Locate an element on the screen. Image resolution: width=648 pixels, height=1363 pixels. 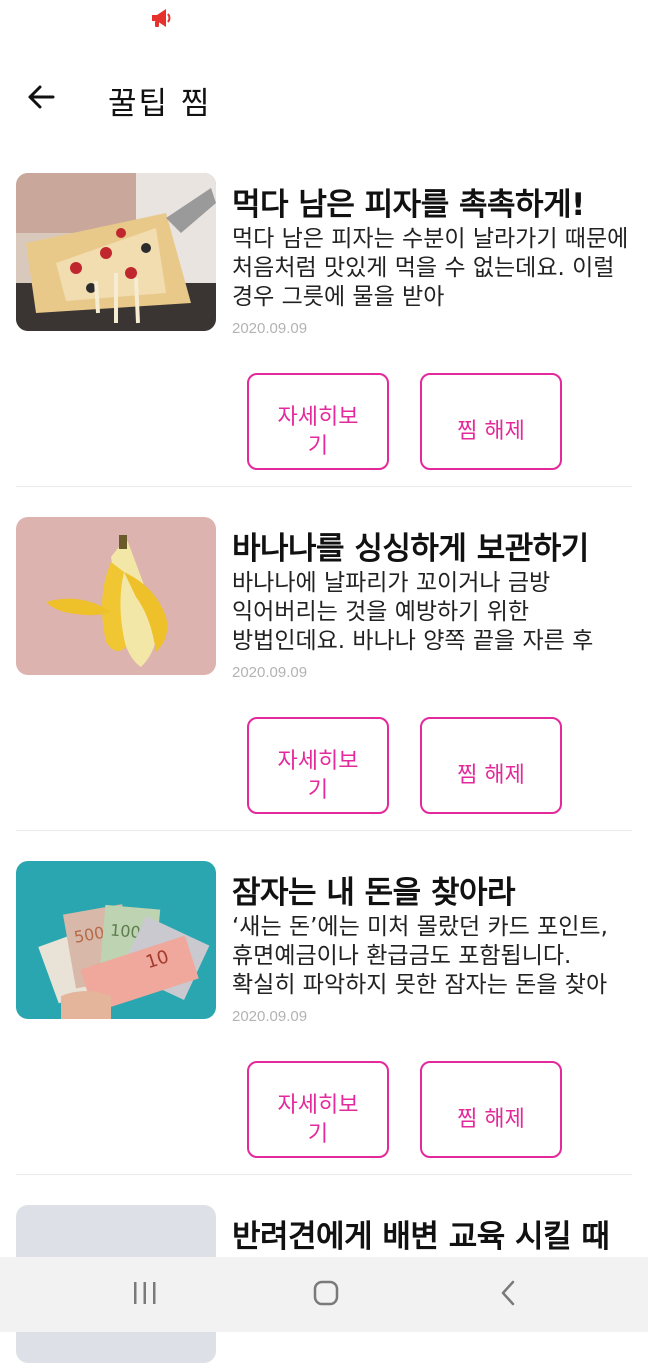
card-title: 먹다 남은 피자를 촉촉하게! is located at coordinates (432, 201).